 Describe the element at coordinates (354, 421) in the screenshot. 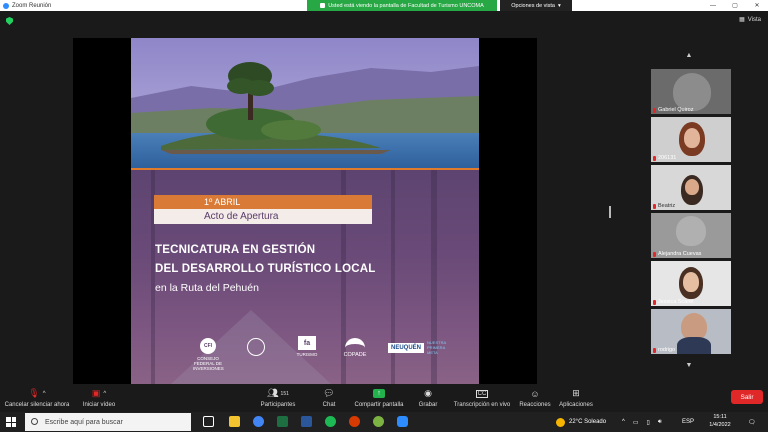

I see `media-player-icon` at that location.